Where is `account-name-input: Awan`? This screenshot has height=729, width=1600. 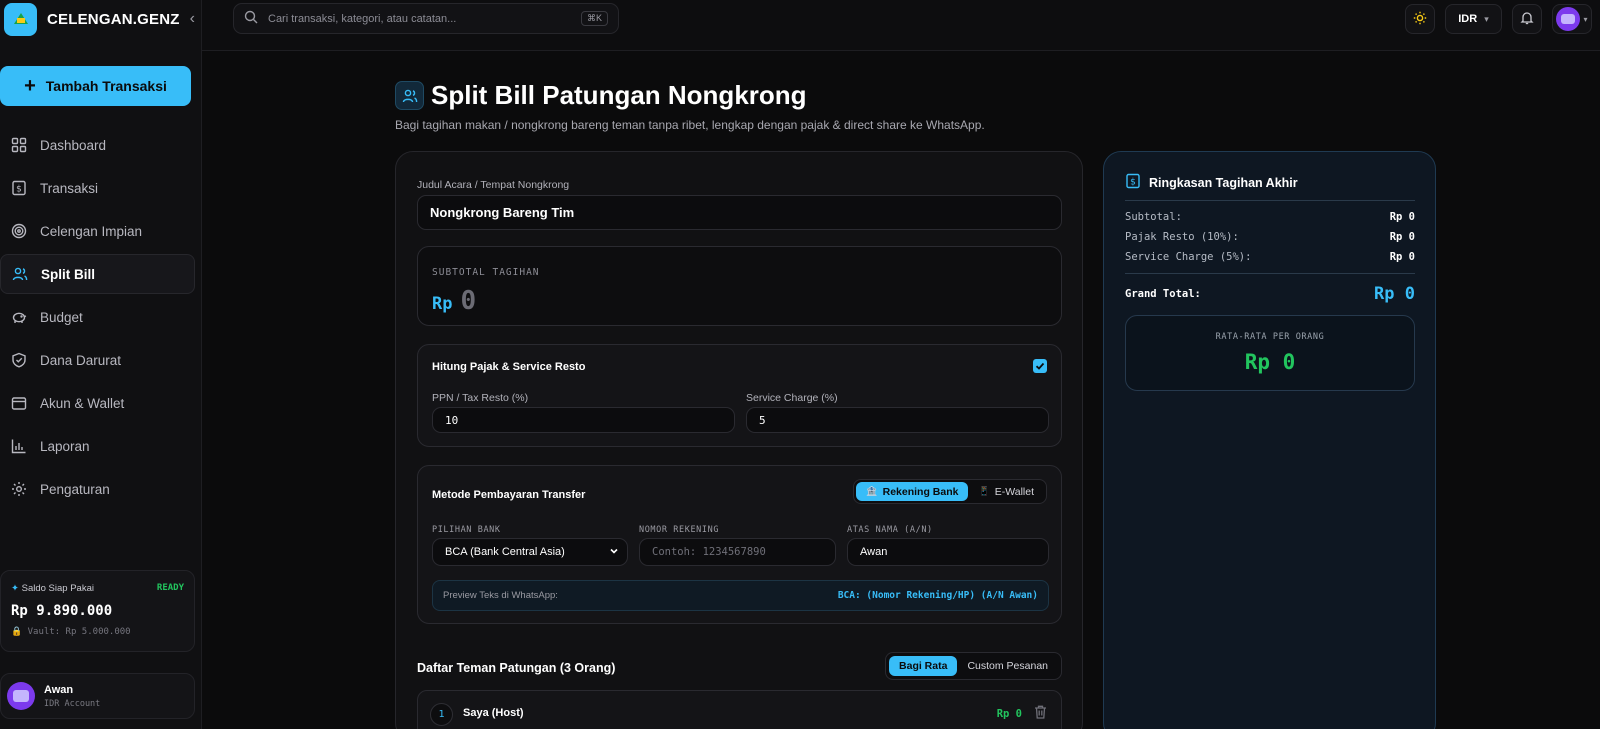 account-name-input: Awan is located at coordinates (948, 552).